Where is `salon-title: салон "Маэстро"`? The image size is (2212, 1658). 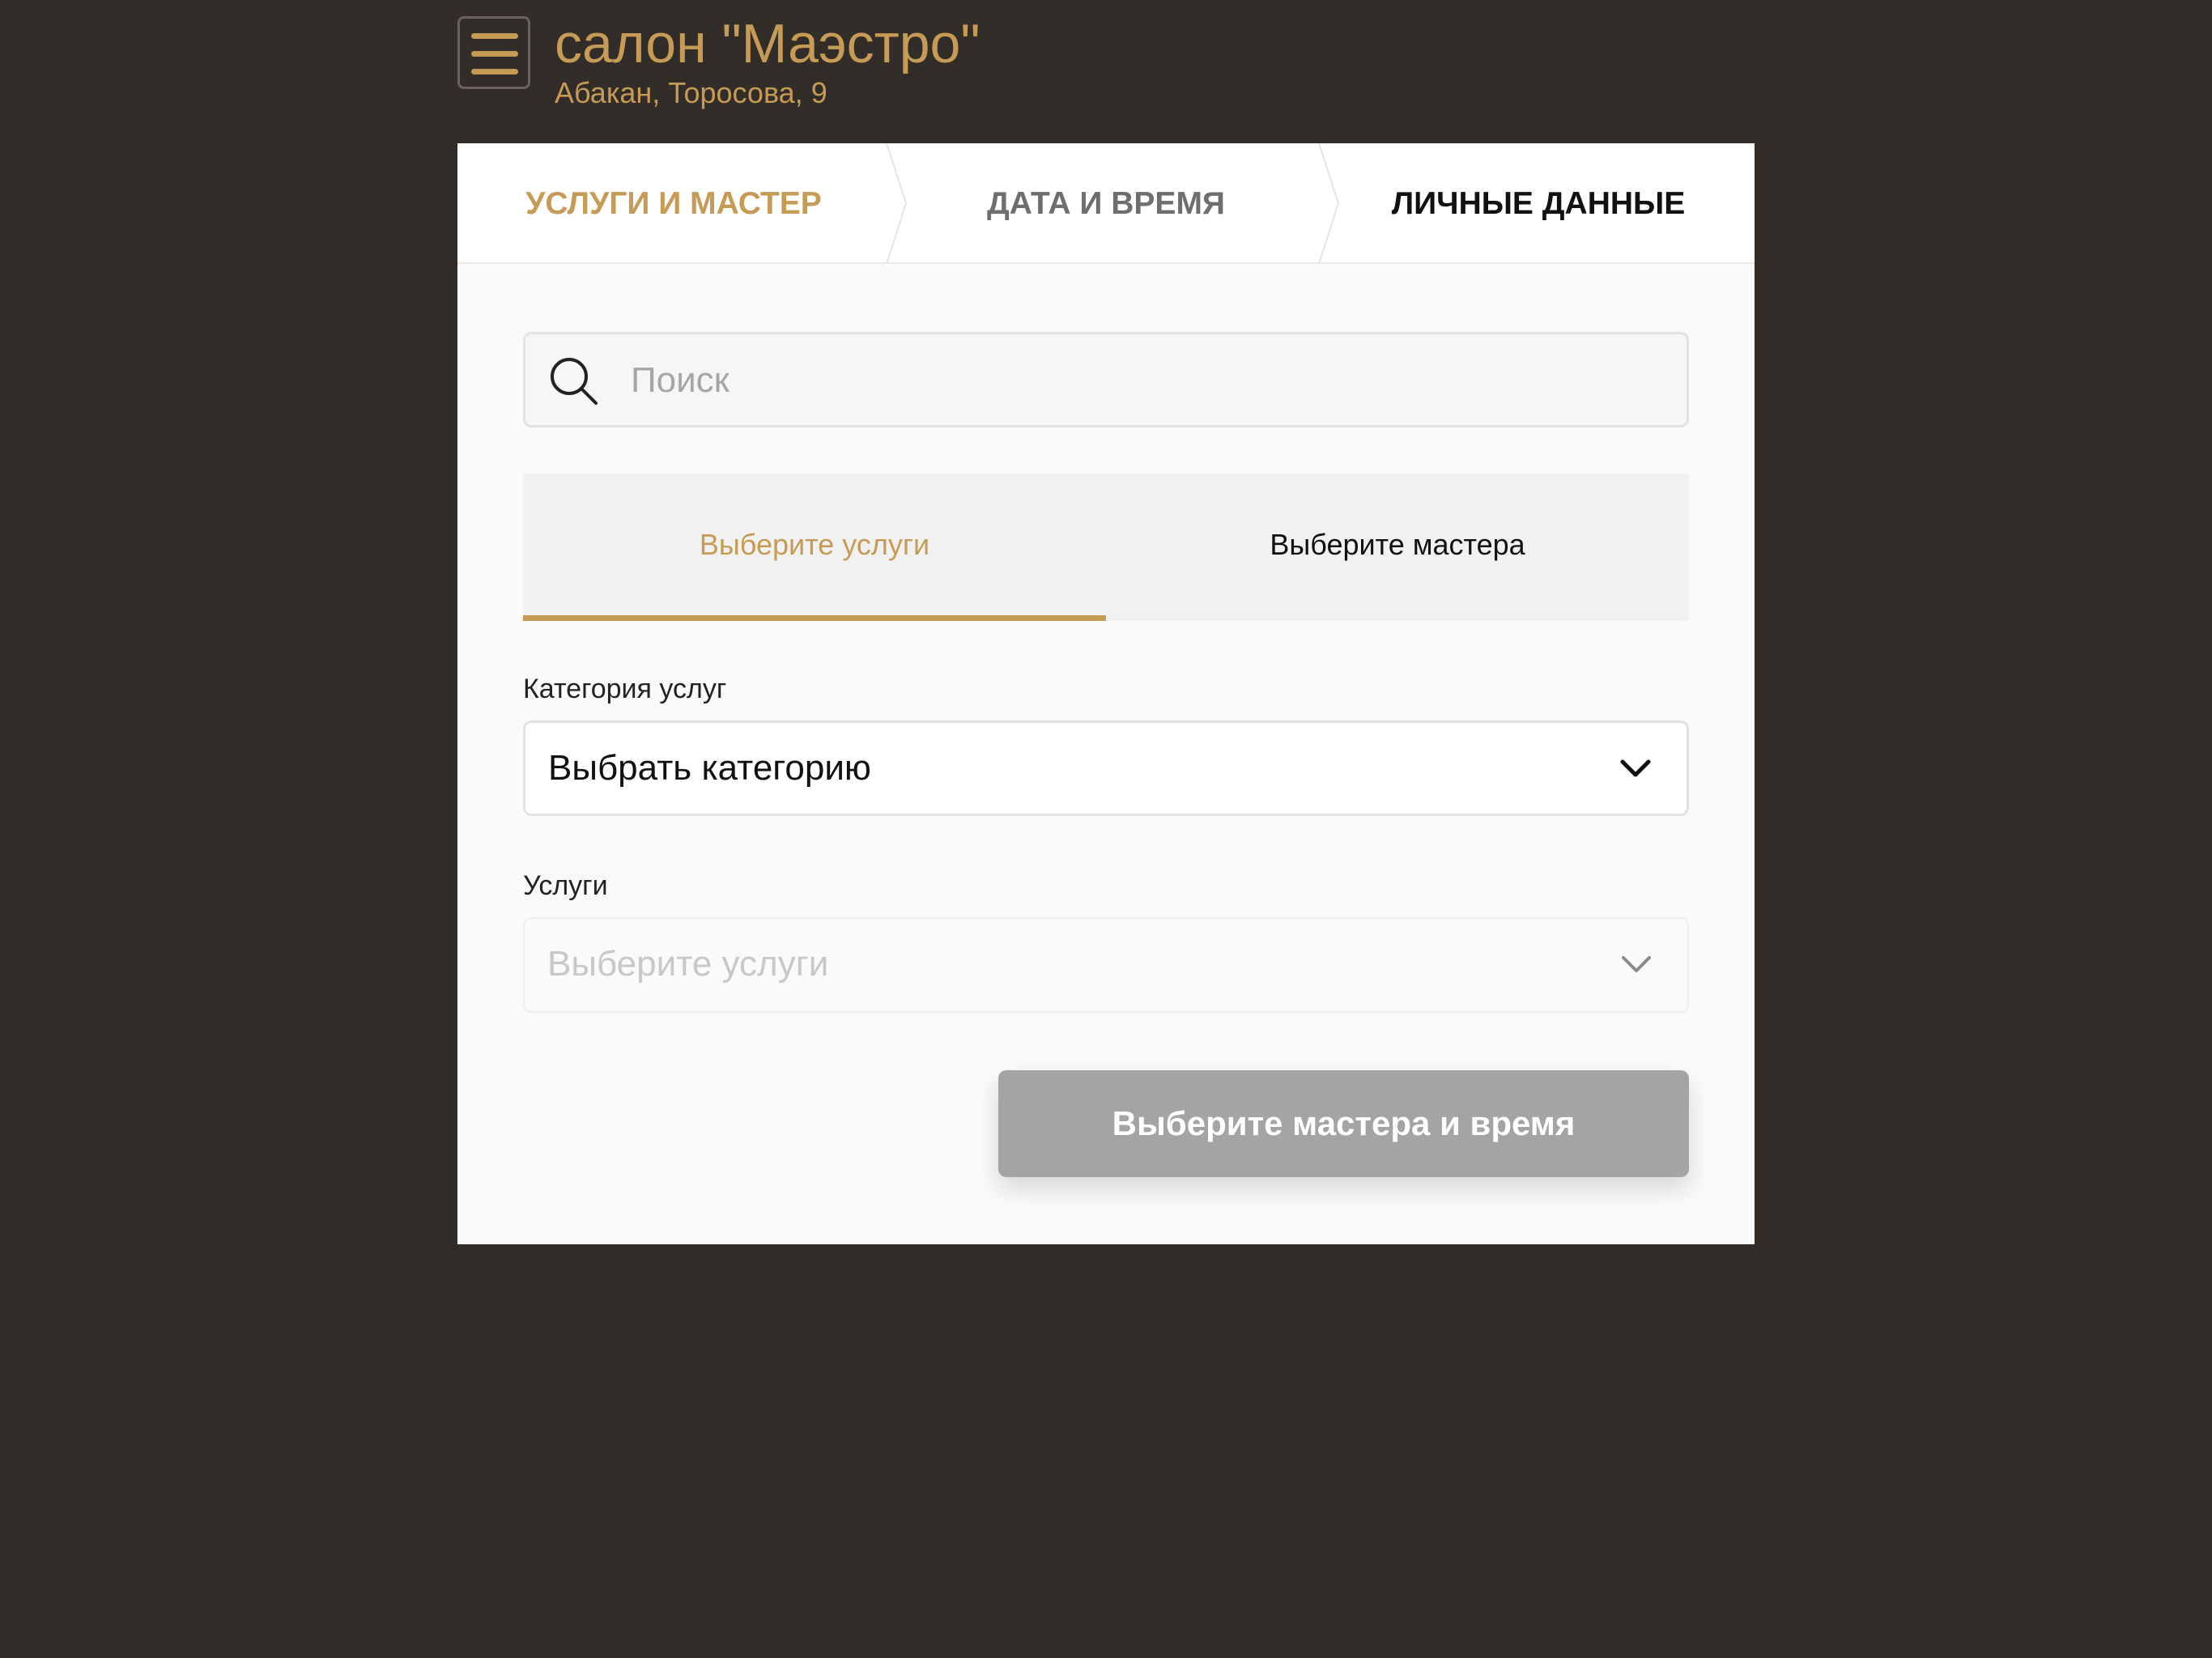
salon-title: салон "Маэстро" is located at coordinates (768, 43).